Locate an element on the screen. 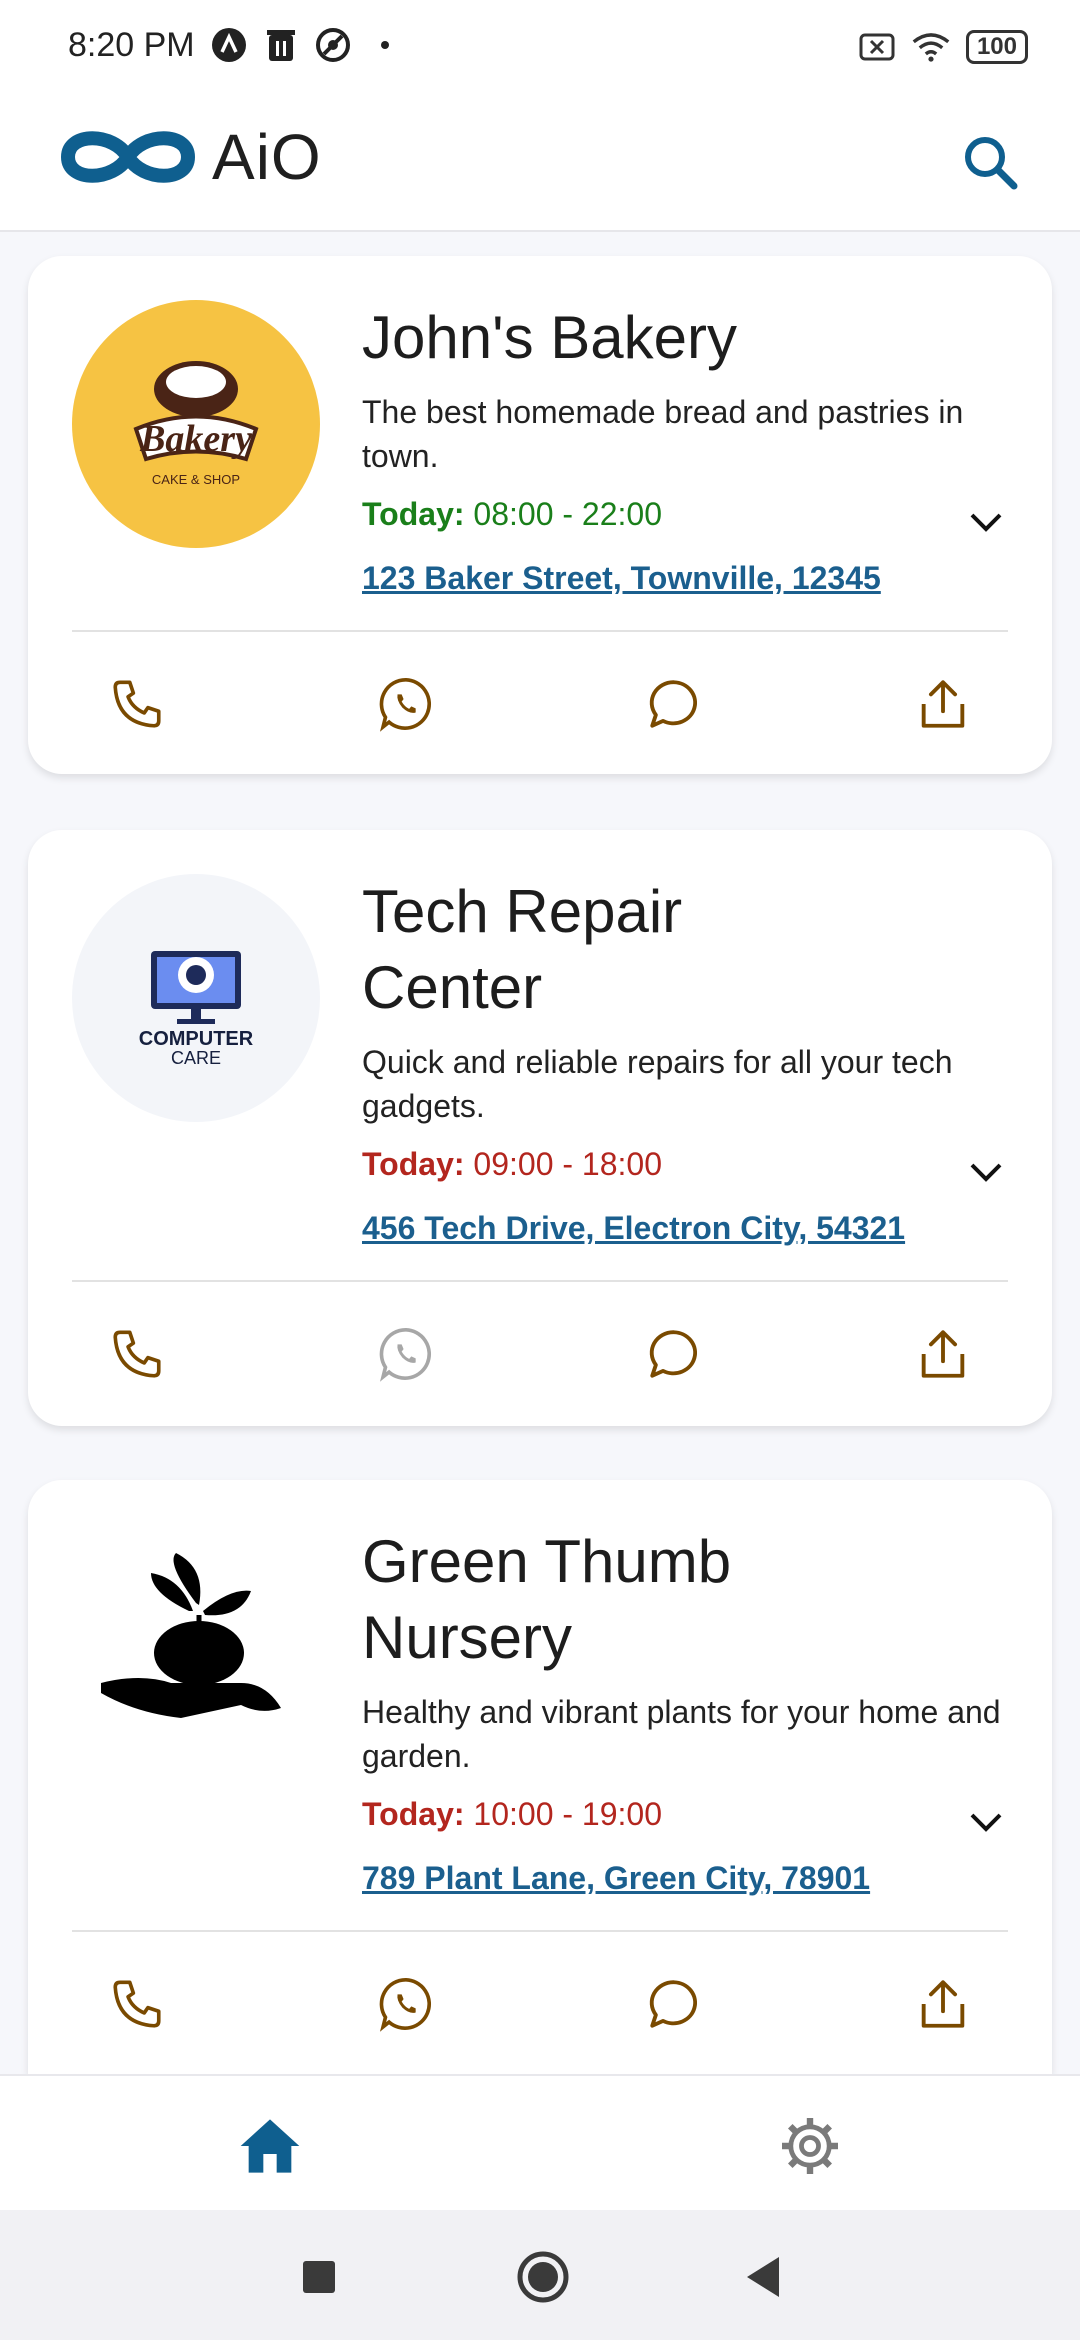 The height and width of the screenshot is (2340, 1080). whatsapp-button-disabled is located at coordinates (406, 1354).